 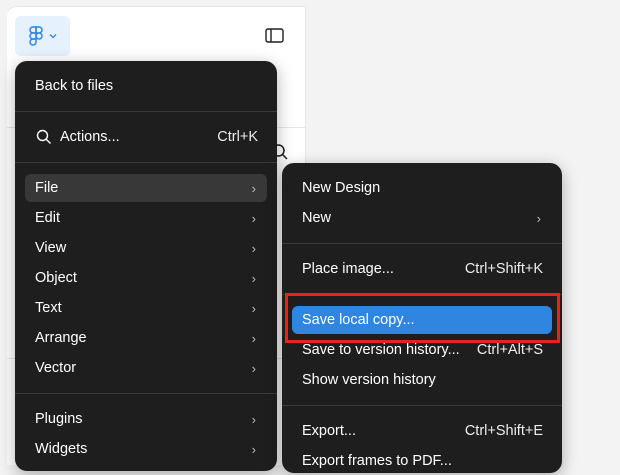 I want to click on show-version-history-item: Show version history, so click(x=422, y=380).